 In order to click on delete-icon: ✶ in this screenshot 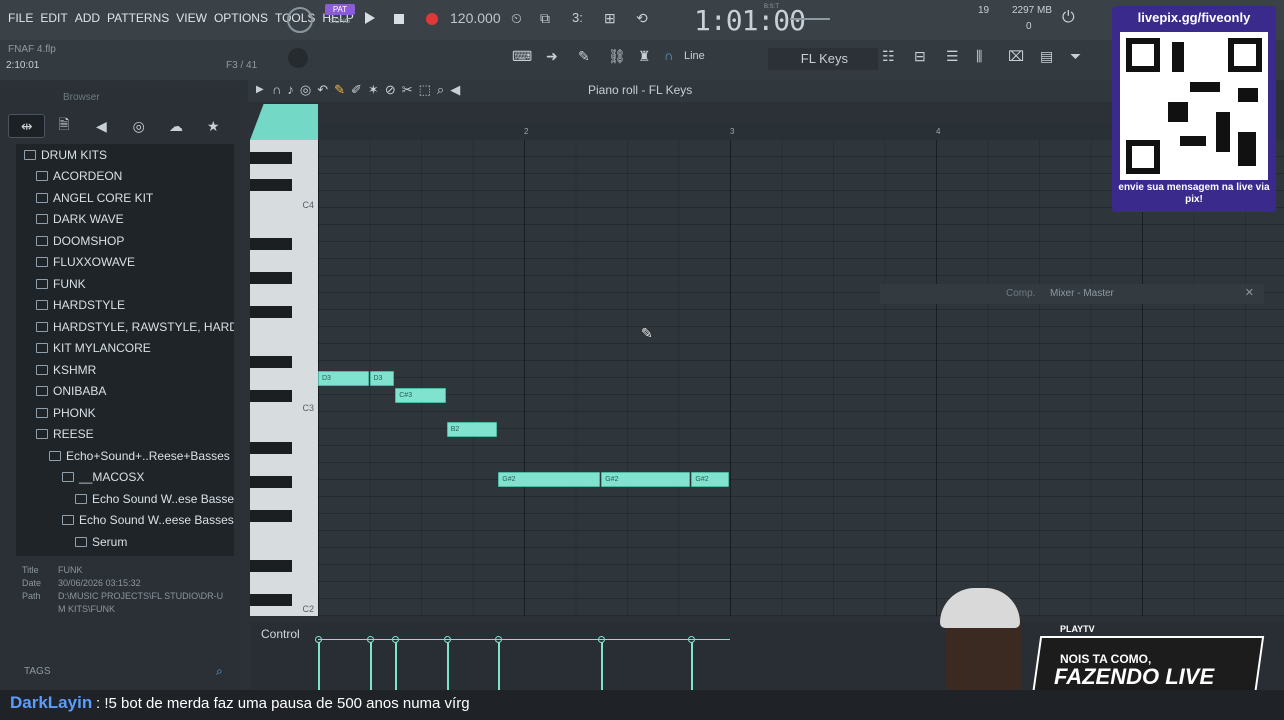, I will do `click(376, 89)`.